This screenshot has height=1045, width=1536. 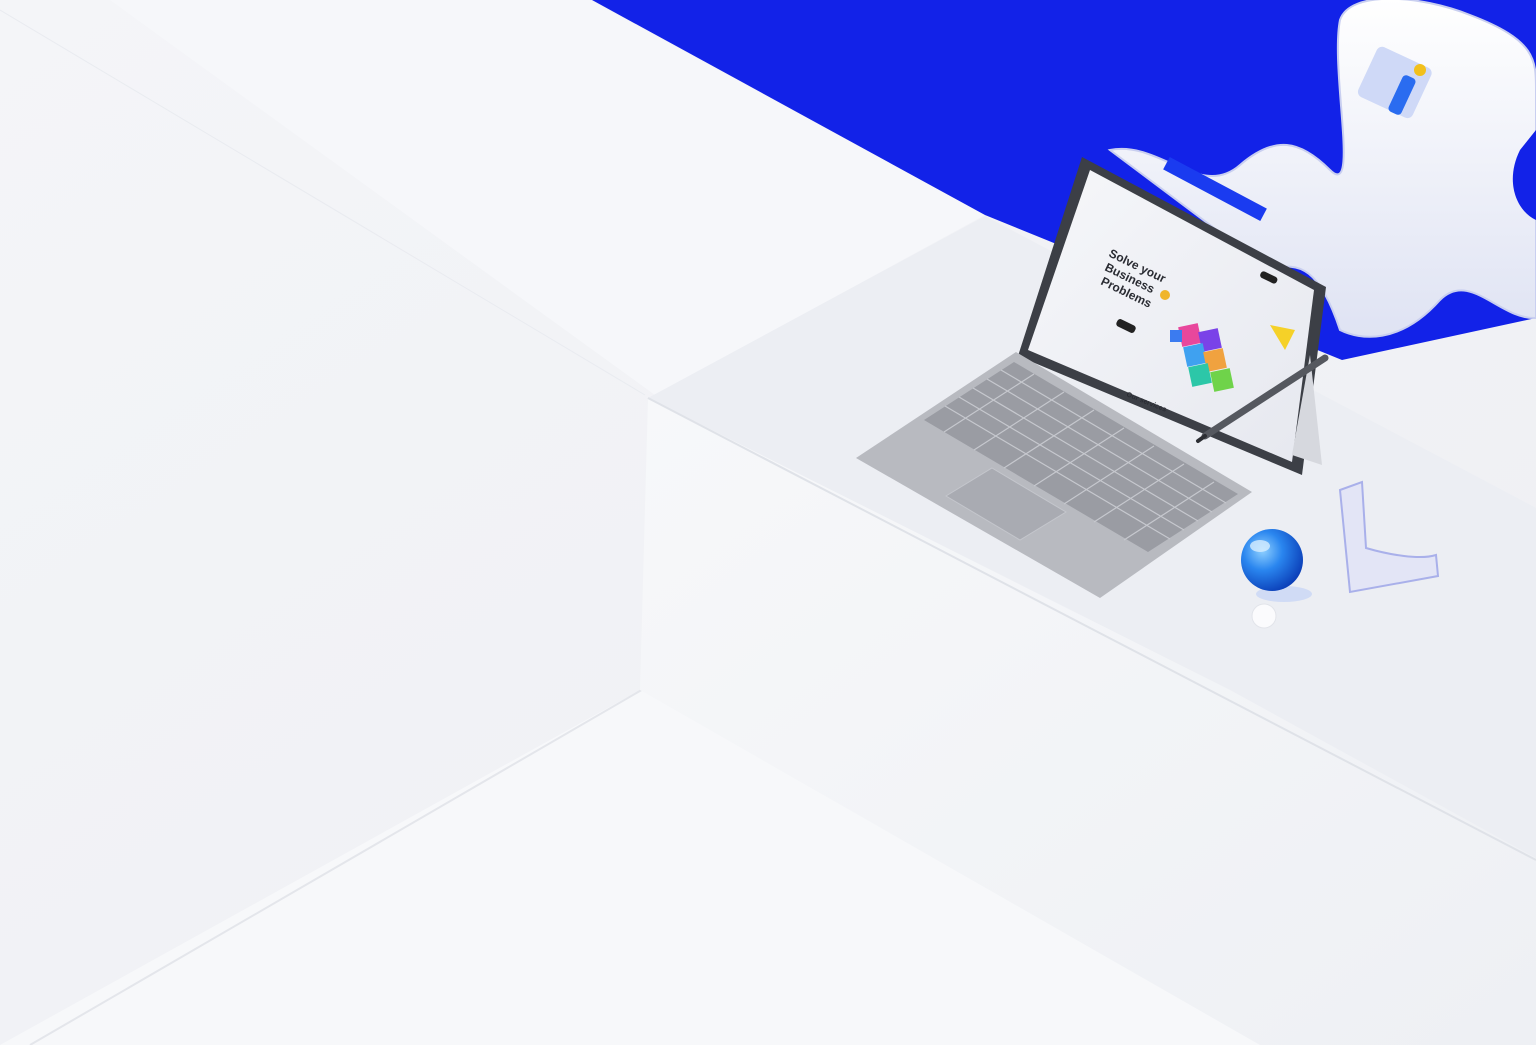 I want to click on glass-ball-highlight, so click(x=1260, y=546).